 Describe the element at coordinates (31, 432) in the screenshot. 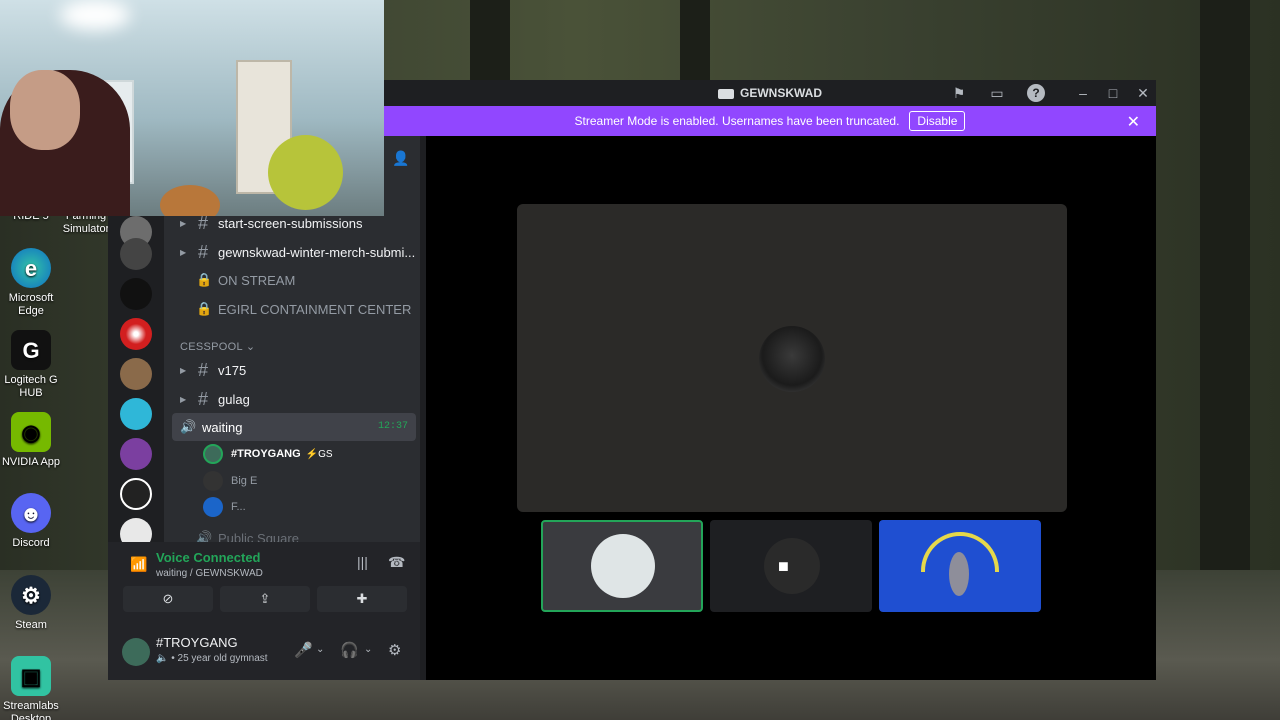

I see `nvidia-icon: ◉` at that location.